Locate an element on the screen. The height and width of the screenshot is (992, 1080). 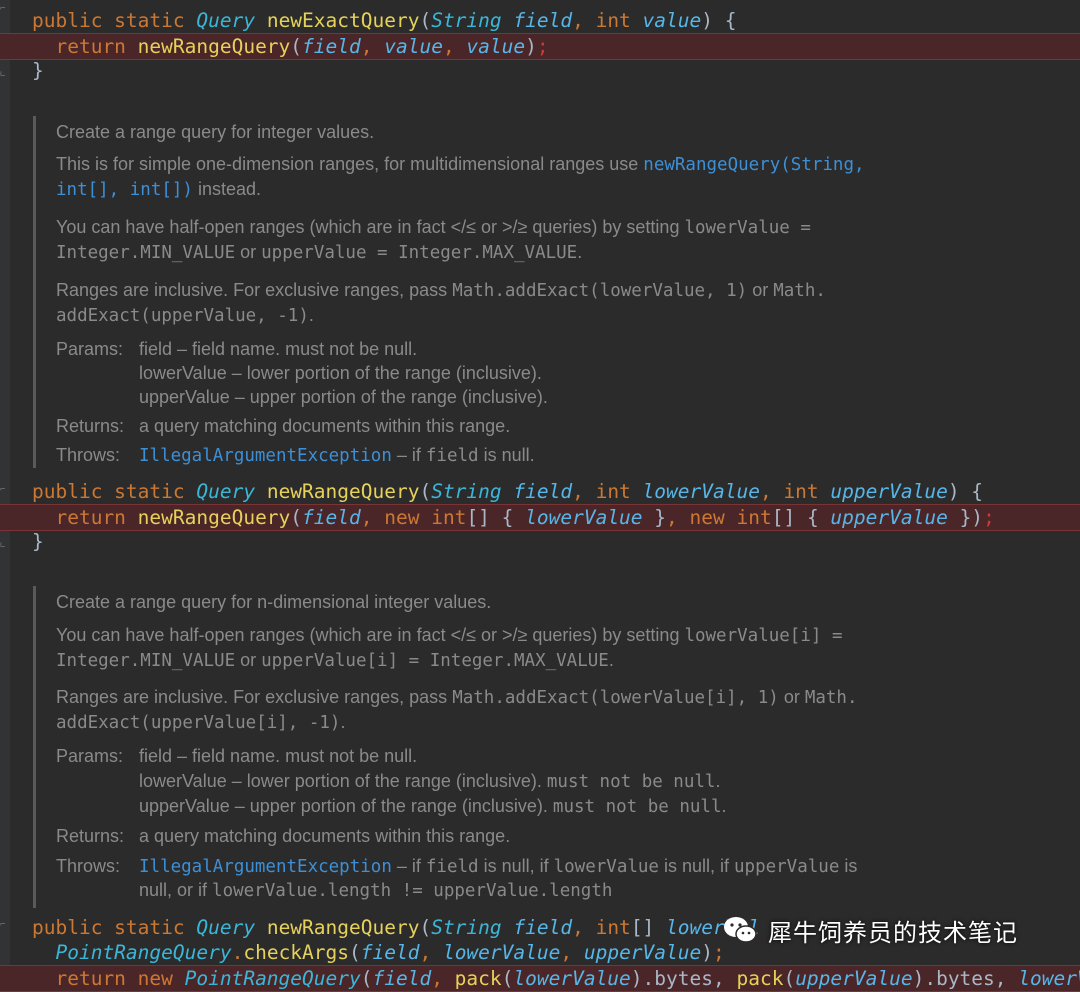
wechat-icon is located at coordinates (740, 930).